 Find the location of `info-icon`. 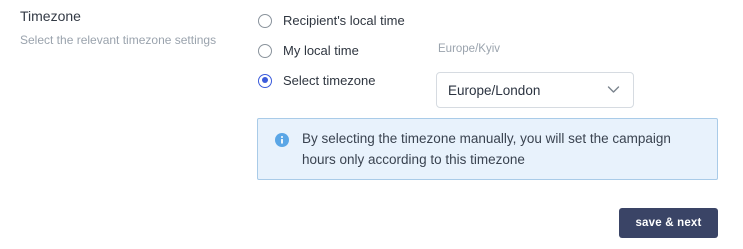

info-icon is located at coordinates (282, 140).